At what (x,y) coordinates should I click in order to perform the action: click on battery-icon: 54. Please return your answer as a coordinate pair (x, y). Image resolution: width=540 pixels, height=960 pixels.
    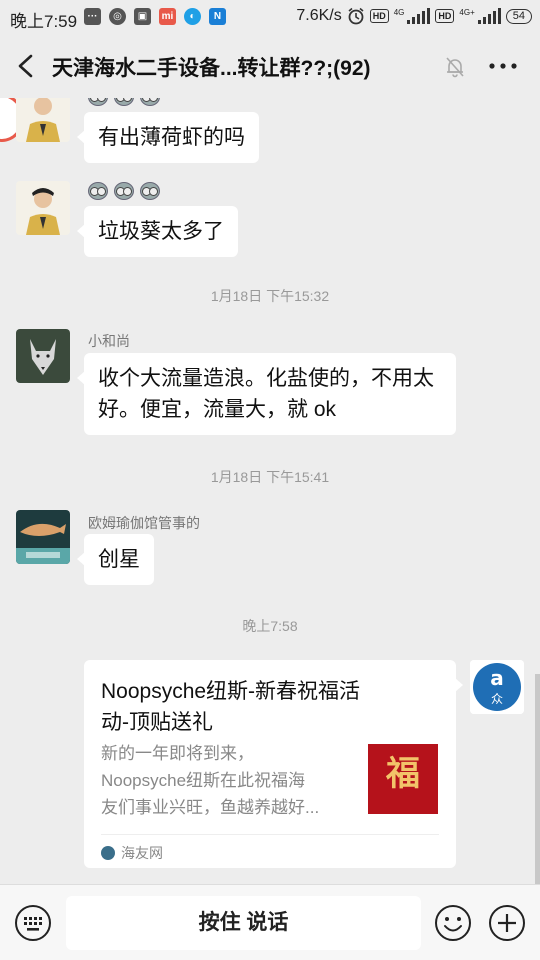
    Looking at the image, I should click on (518, 16).